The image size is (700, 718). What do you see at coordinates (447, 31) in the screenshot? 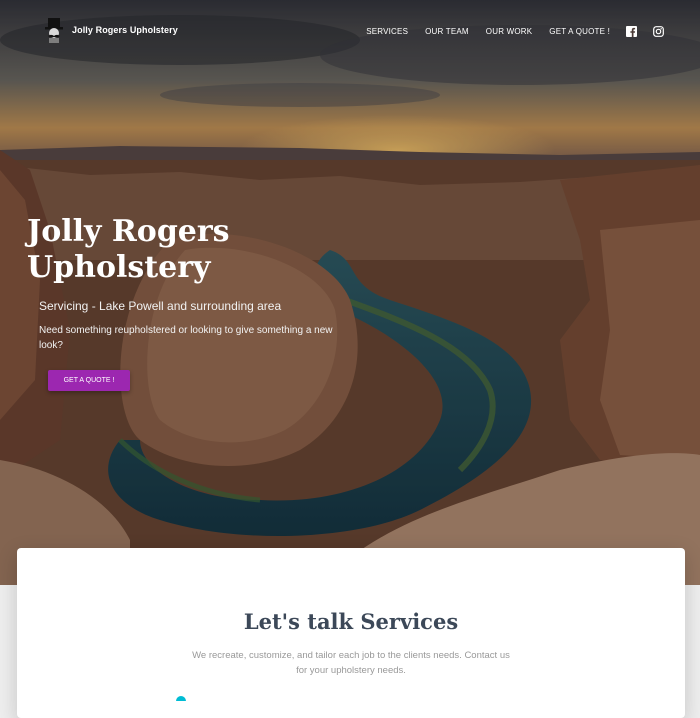
I see `nav-link-our-team: OUR TEAM` at bounding box center [447, 31].